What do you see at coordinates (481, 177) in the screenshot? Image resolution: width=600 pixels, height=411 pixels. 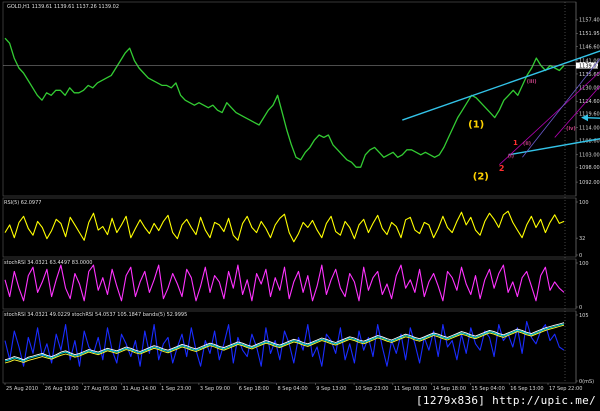 I see `wave-label: (2)` at bounding box center [481, 177].